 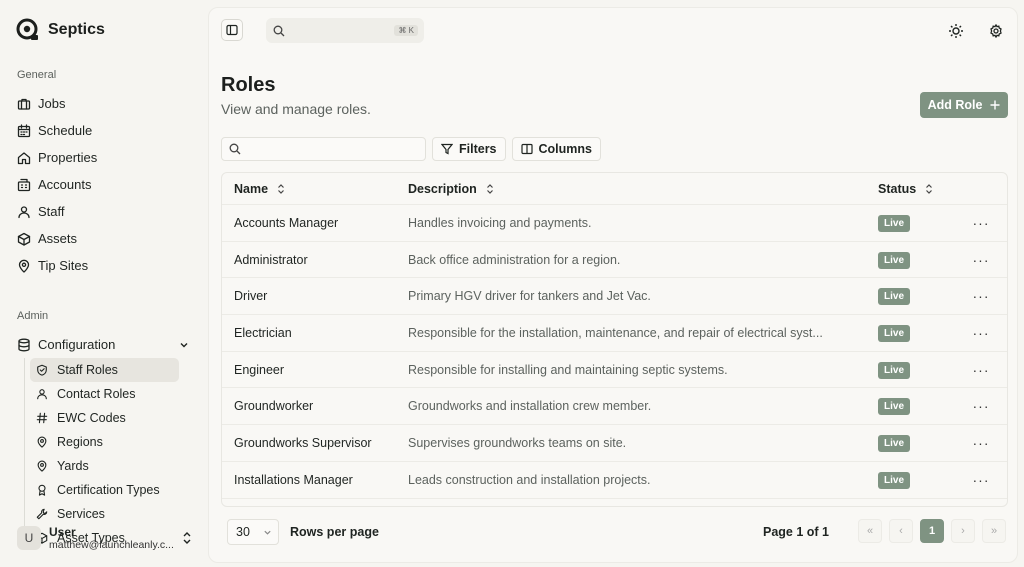 What do you see at coordinates (104, 265) in the screenshot?
I see `sidebar-item-tip-sites: Tip Sites` at bounding box center [104, 265].